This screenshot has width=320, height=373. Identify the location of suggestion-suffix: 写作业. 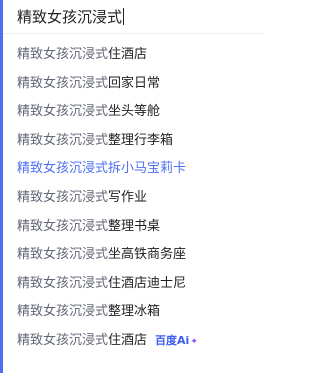
(128, 197).